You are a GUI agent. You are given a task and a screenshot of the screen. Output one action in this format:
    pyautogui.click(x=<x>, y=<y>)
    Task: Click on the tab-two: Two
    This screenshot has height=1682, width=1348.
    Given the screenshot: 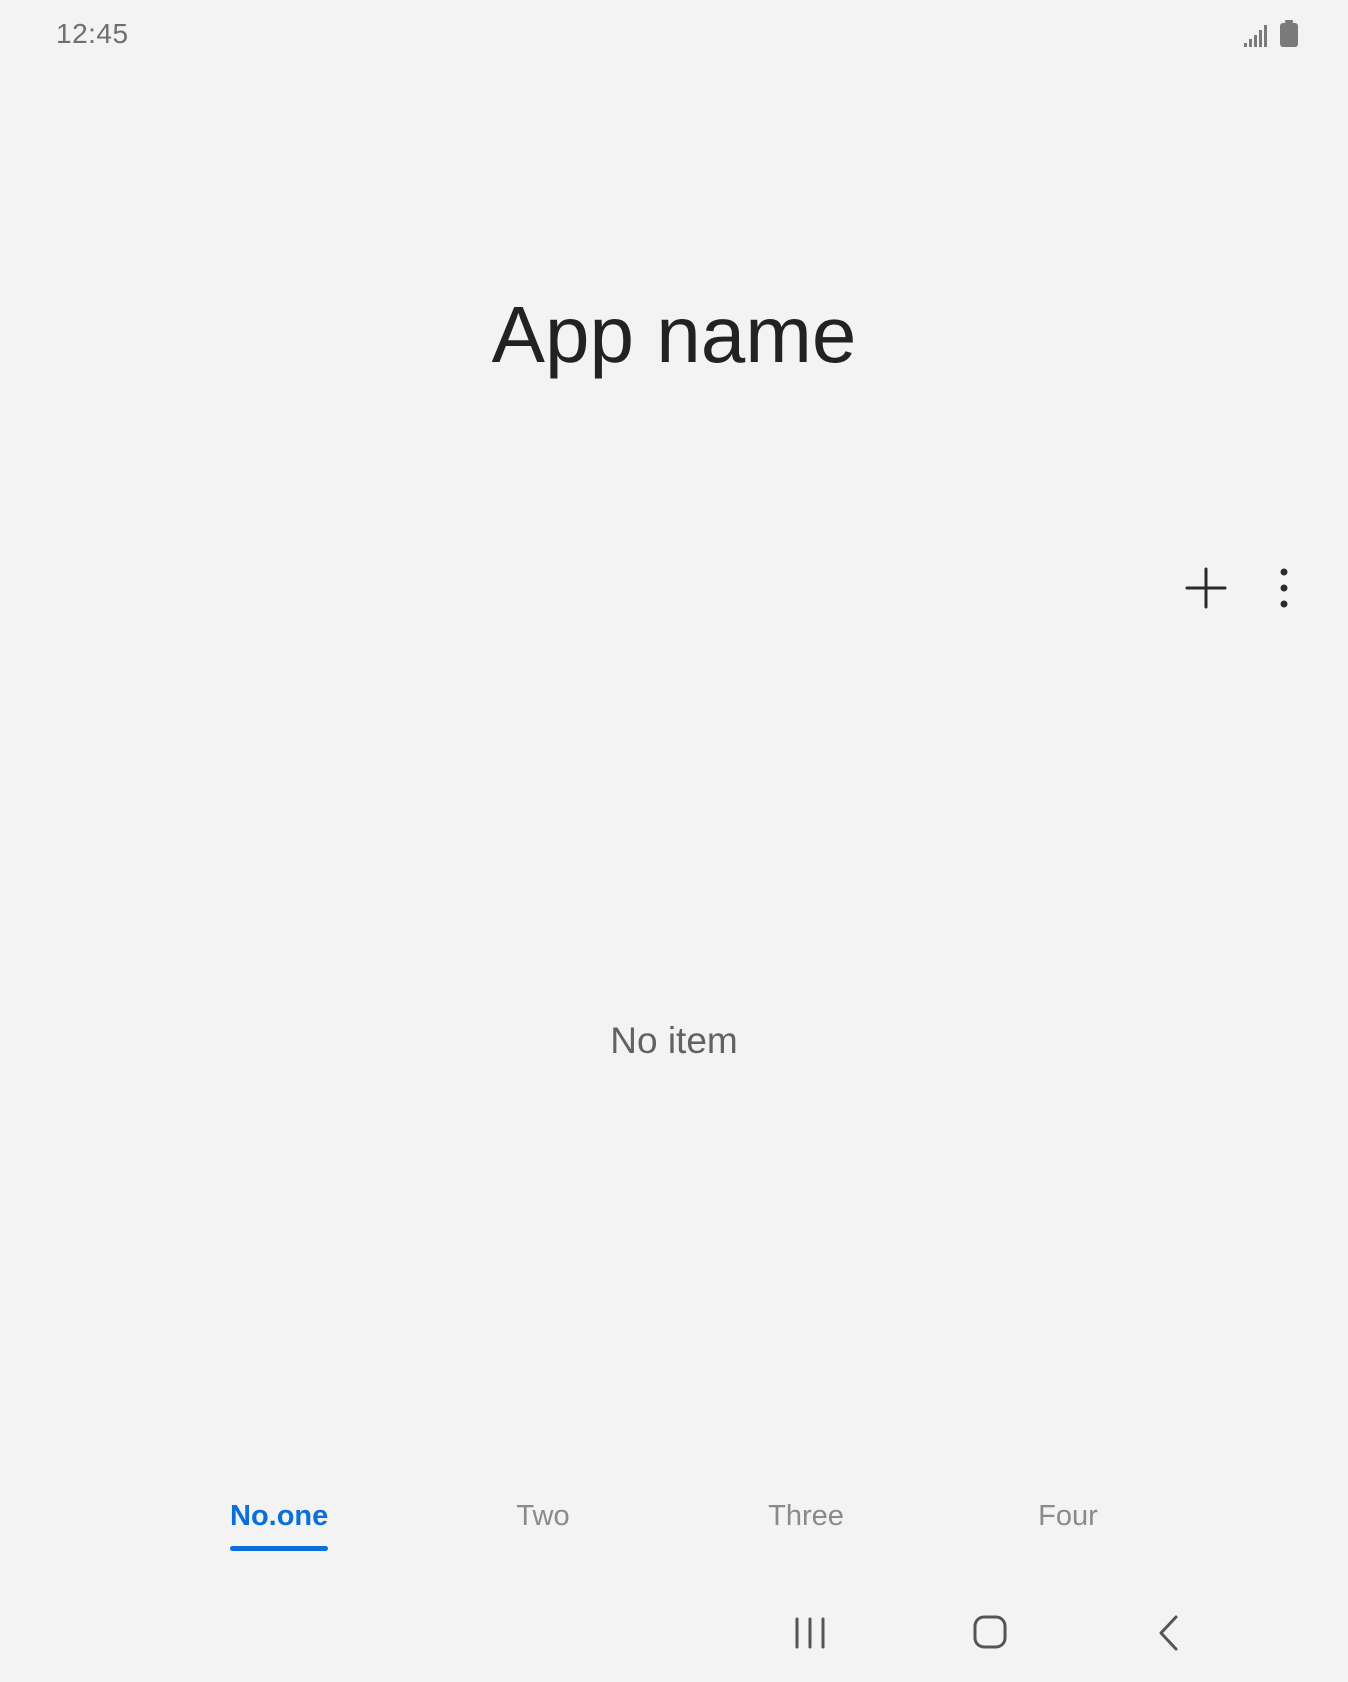 What is the action you would take?
    pyautogui.click(x=543, y=1516)
    